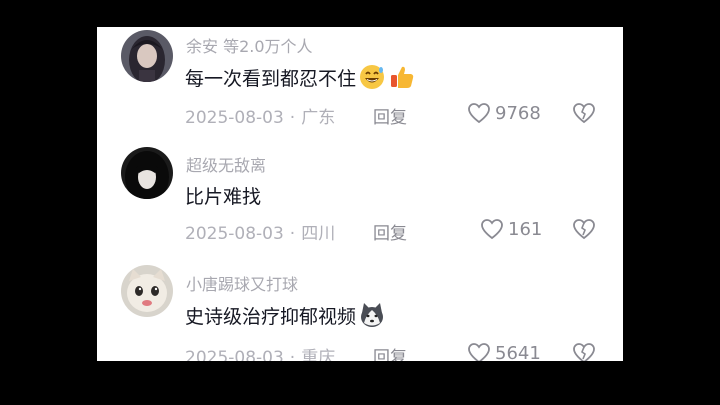 The width and height of the screenshot is (720, 405). Describe the element at coordinates (372, 77) in the screenshot. I see `grinning-sweat-face-icon` at that location.